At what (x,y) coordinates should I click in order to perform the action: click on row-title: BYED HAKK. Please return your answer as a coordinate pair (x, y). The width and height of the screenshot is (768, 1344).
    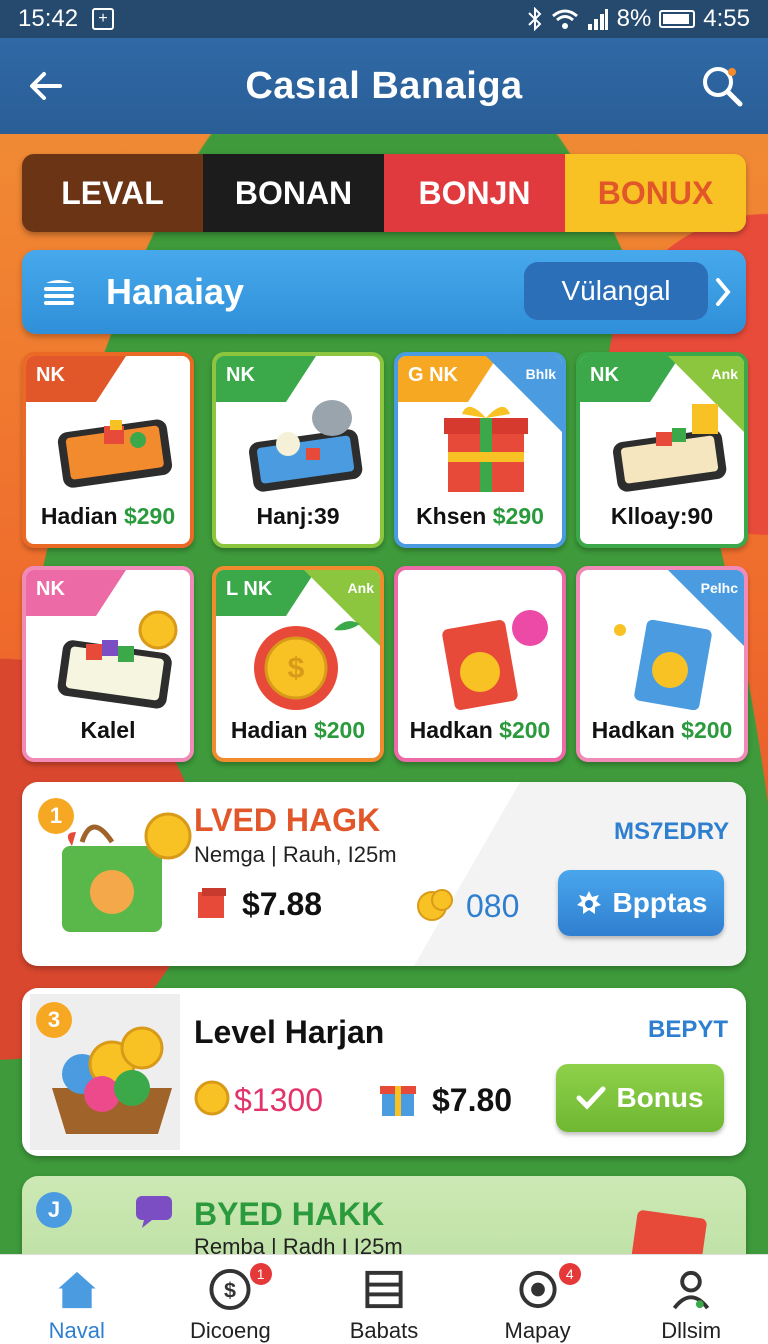
    Looking at the image, I should click on (289, 1214).